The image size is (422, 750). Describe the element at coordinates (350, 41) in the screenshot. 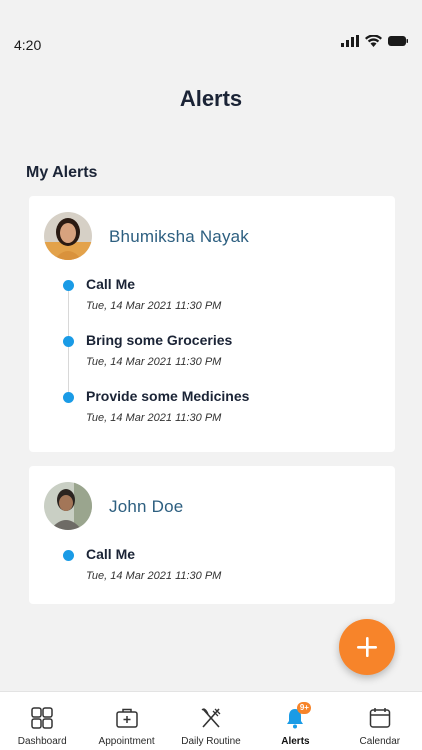

I see `signal-icon` at that location.